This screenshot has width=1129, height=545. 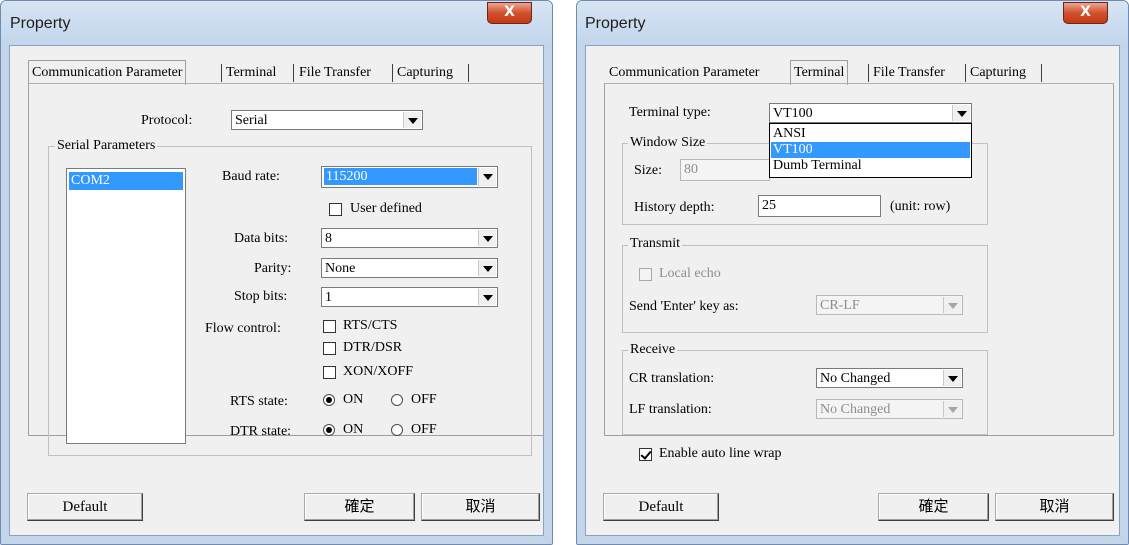 What do you see at coordinates (126, 306) in the screenshot?
I see `port-list: COM2` at bounding box center [126, 306].